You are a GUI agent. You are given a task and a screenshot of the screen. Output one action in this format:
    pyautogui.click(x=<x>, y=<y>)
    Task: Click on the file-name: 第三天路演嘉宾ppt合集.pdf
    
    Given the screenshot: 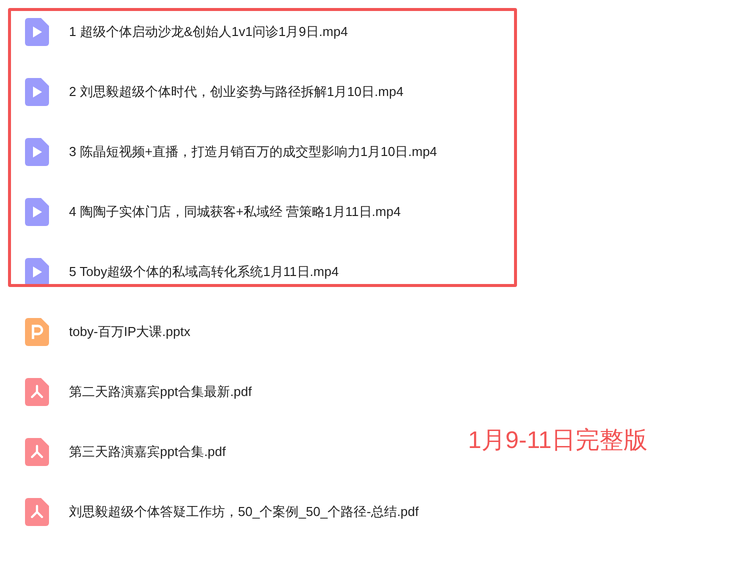 What is the action you would take?
    pyautogui.click(x=147, y=452)
    